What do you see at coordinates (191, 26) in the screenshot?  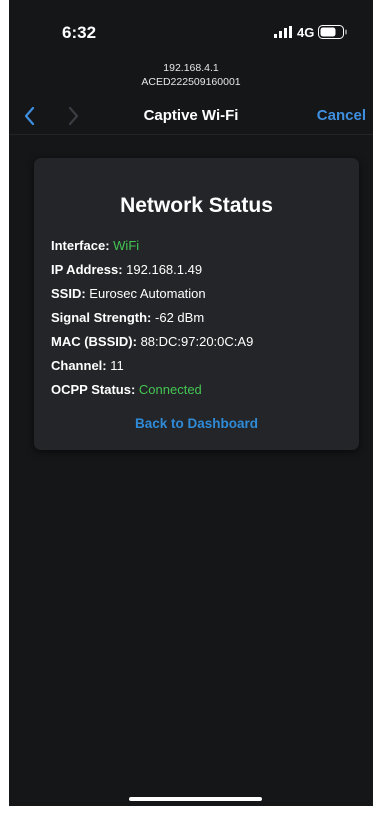 I see `status-bar: 6:32 4G` at bounding box center [191, 26].